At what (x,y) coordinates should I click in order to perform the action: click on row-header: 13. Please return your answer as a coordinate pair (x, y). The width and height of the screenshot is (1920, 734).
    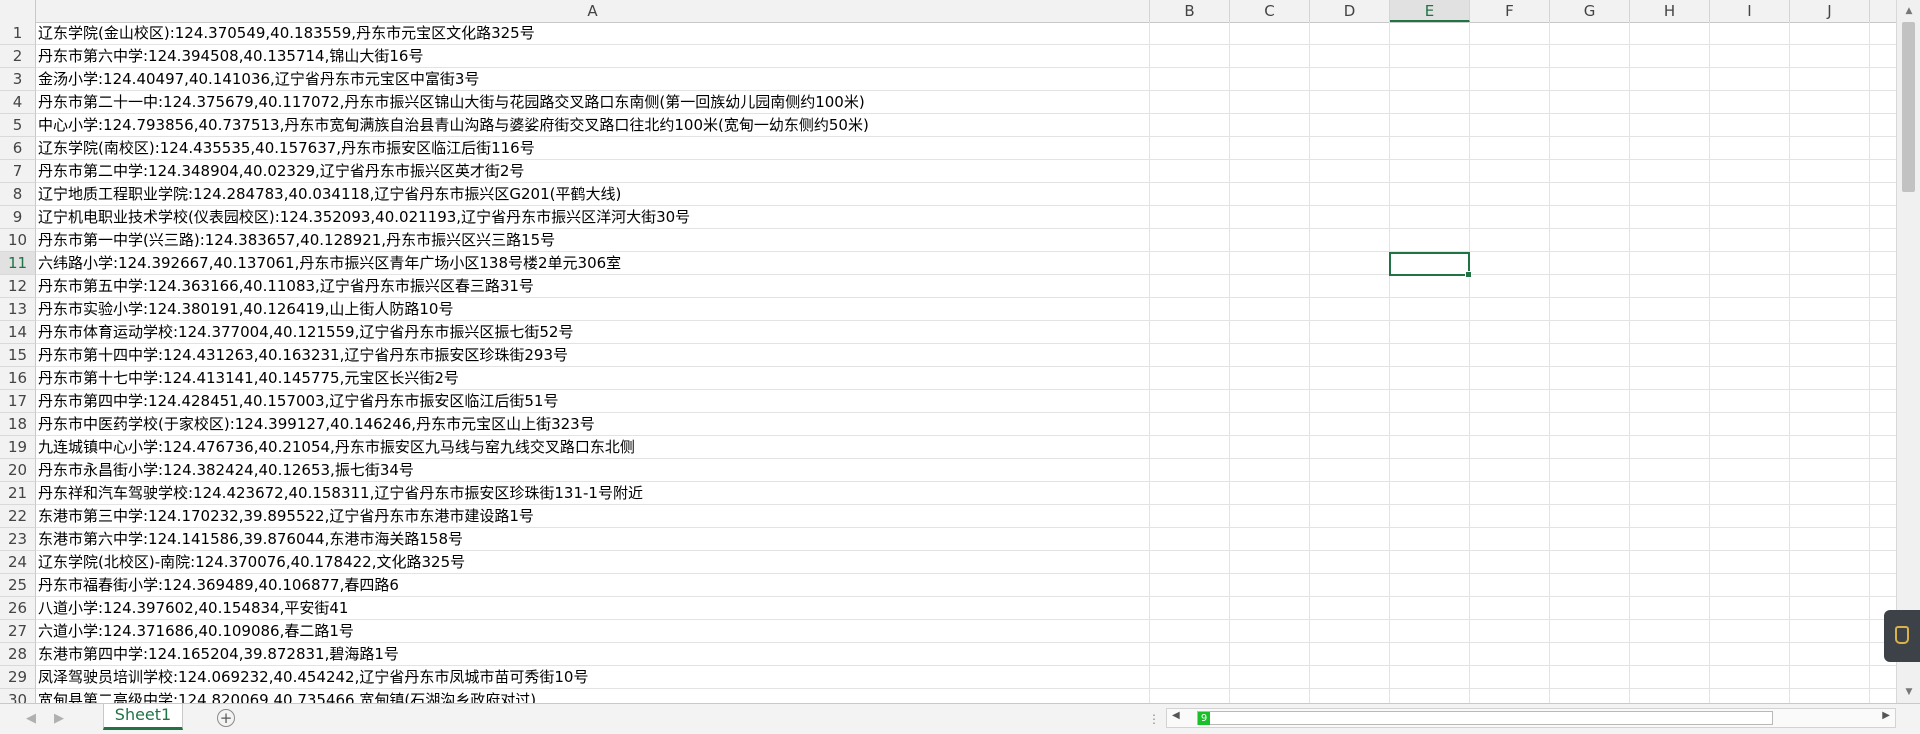
    Looking at the image, I should click on (18, 309).